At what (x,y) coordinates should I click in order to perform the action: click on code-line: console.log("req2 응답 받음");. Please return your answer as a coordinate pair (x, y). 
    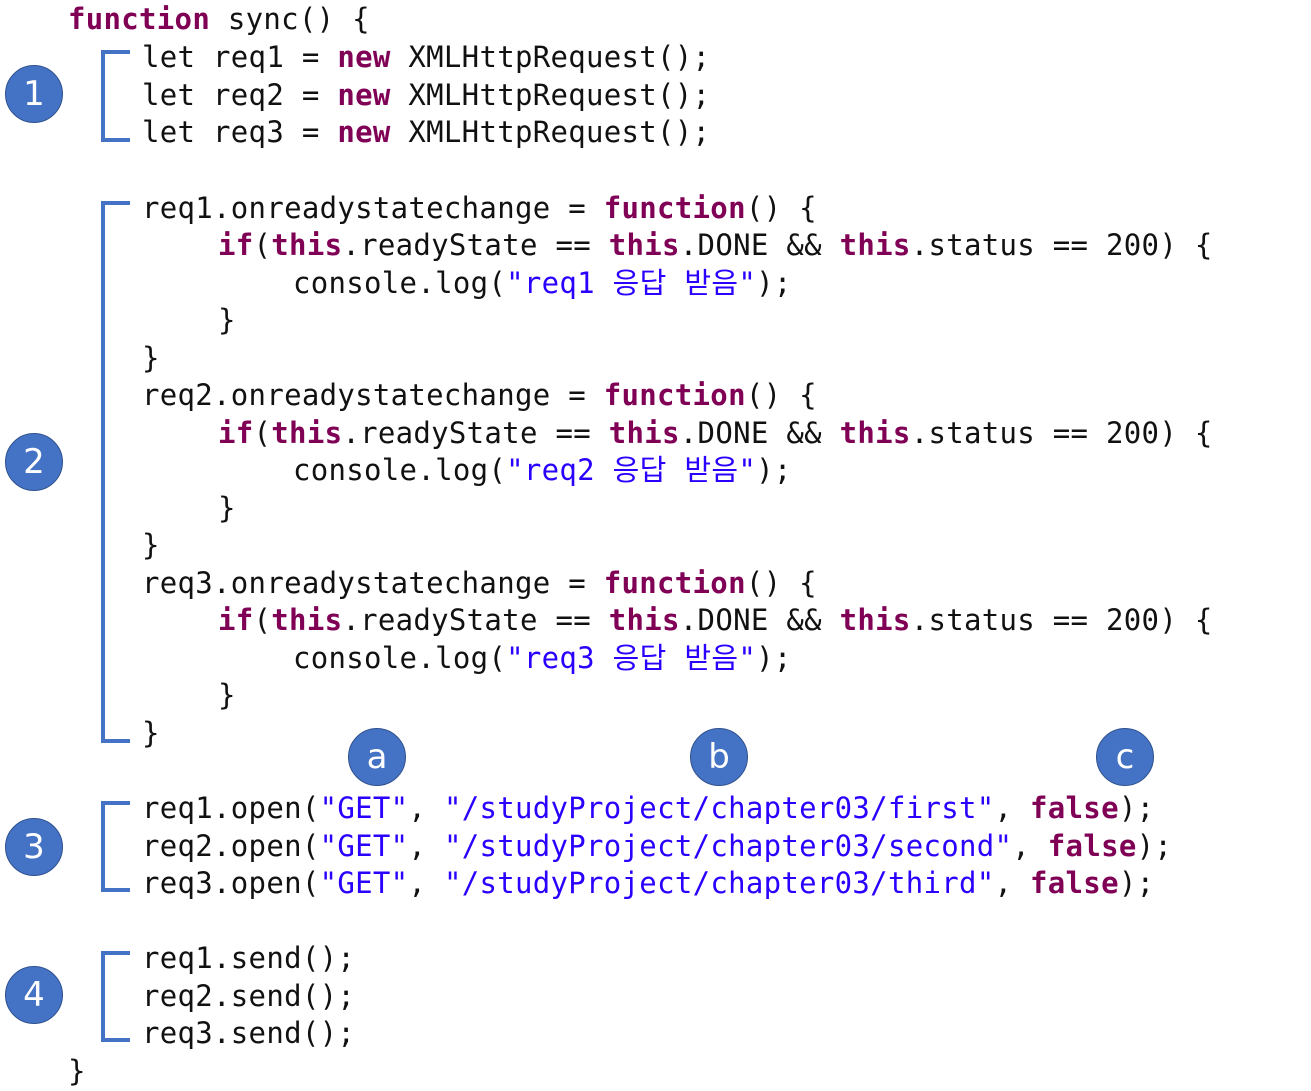
    Looking at the image, I should click on (542, 470).